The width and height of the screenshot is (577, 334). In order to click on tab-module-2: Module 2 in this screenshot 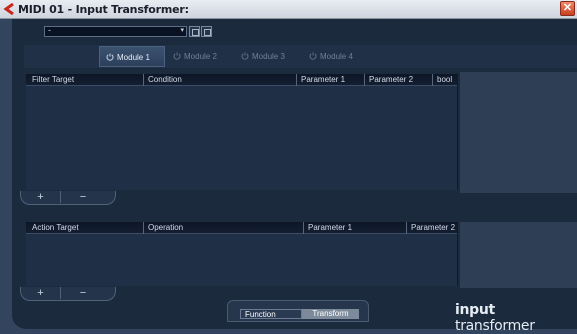, I will do `click(200, 56)`.